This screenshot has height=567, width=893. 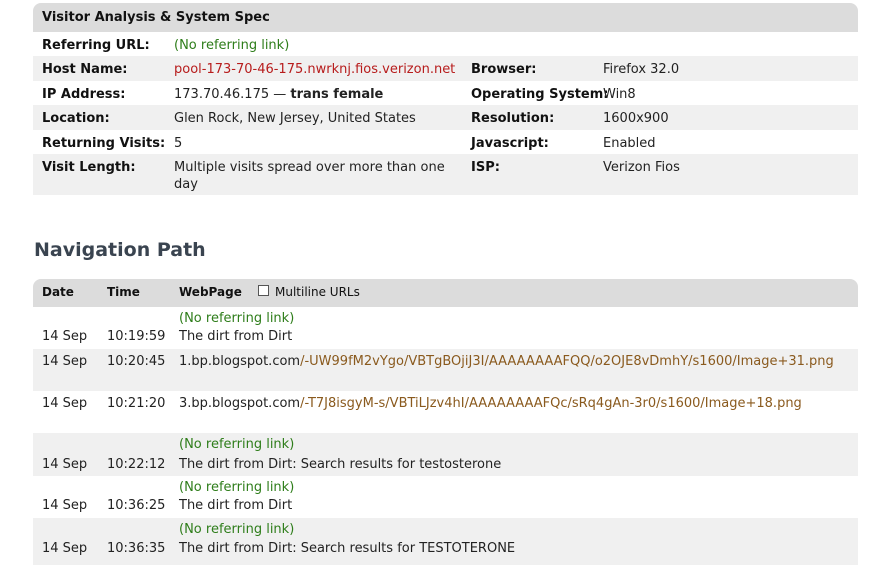 What do you see at coordinates (136, 548) in the screenshot?
I see `visit-time: 10:36:35` at bounding box center [136, 548].